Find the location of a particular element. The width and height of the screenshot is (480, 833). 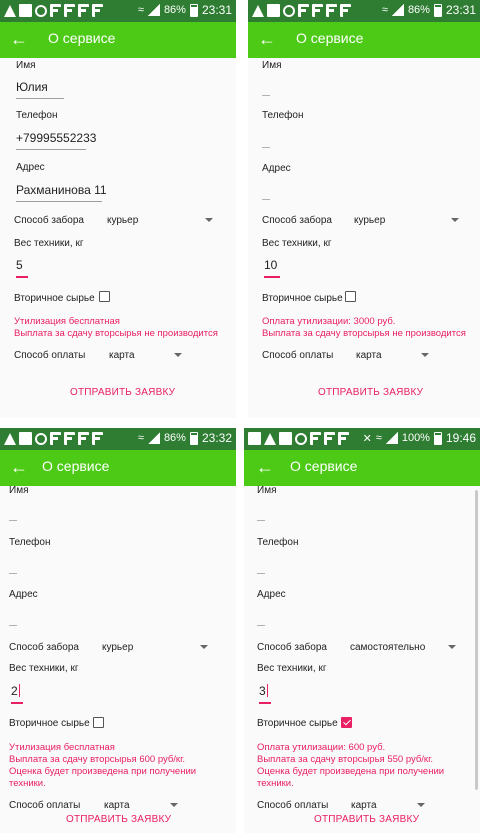

clock: 19:46 is located at coordinates (460, 438).